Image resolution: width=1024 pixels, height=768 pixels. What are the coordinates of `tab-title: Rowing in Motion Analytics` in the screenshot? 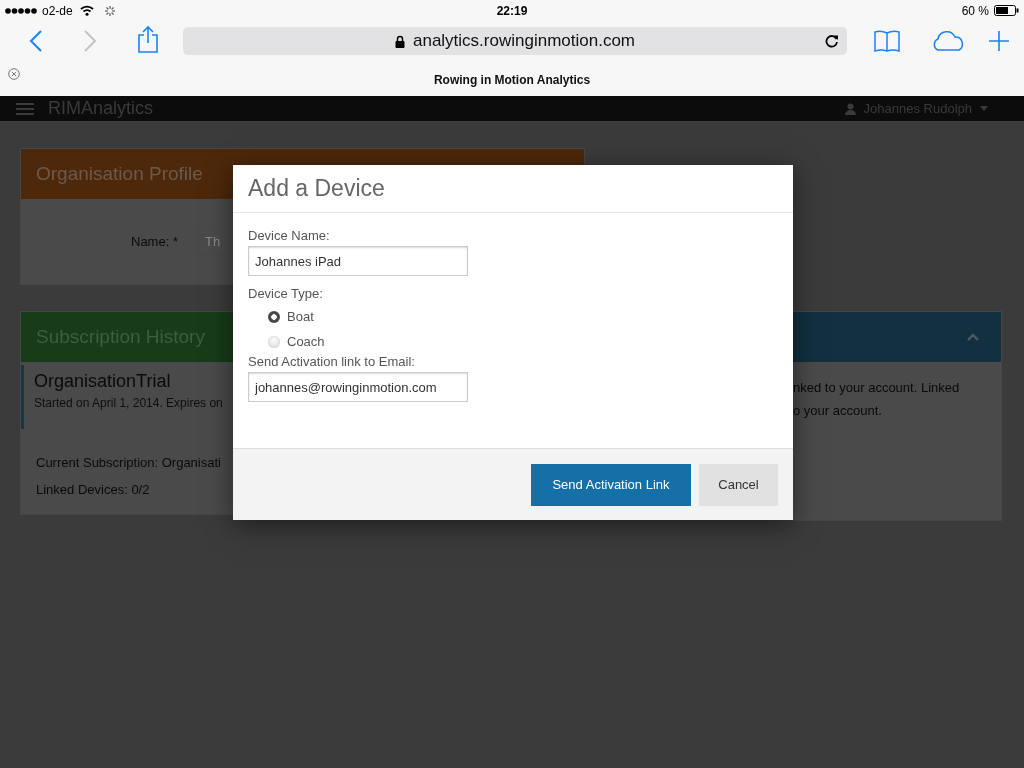 It's located at (512, 78).